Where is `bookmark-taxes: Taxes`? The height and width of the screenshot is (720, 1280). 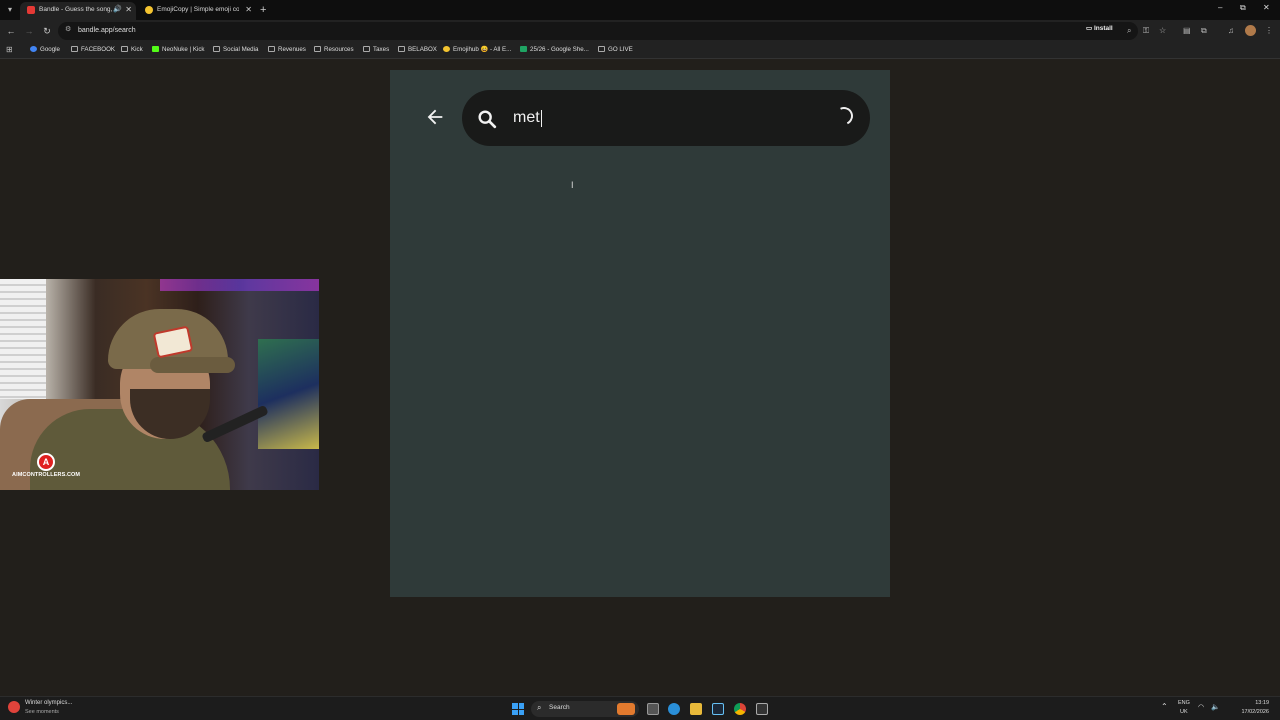 bookmark-taxes: Taxes is located at coordinates (376, 50).